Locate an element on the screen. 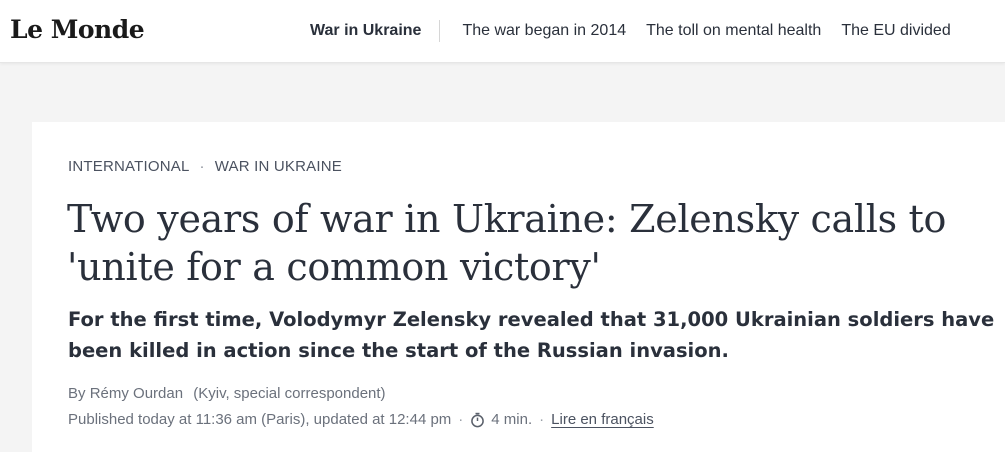 Image resolution: width=1005 pixels, height=452 pixels. breadcrumb-international: INTERNATIONAL is located at coordinates (129, 166).